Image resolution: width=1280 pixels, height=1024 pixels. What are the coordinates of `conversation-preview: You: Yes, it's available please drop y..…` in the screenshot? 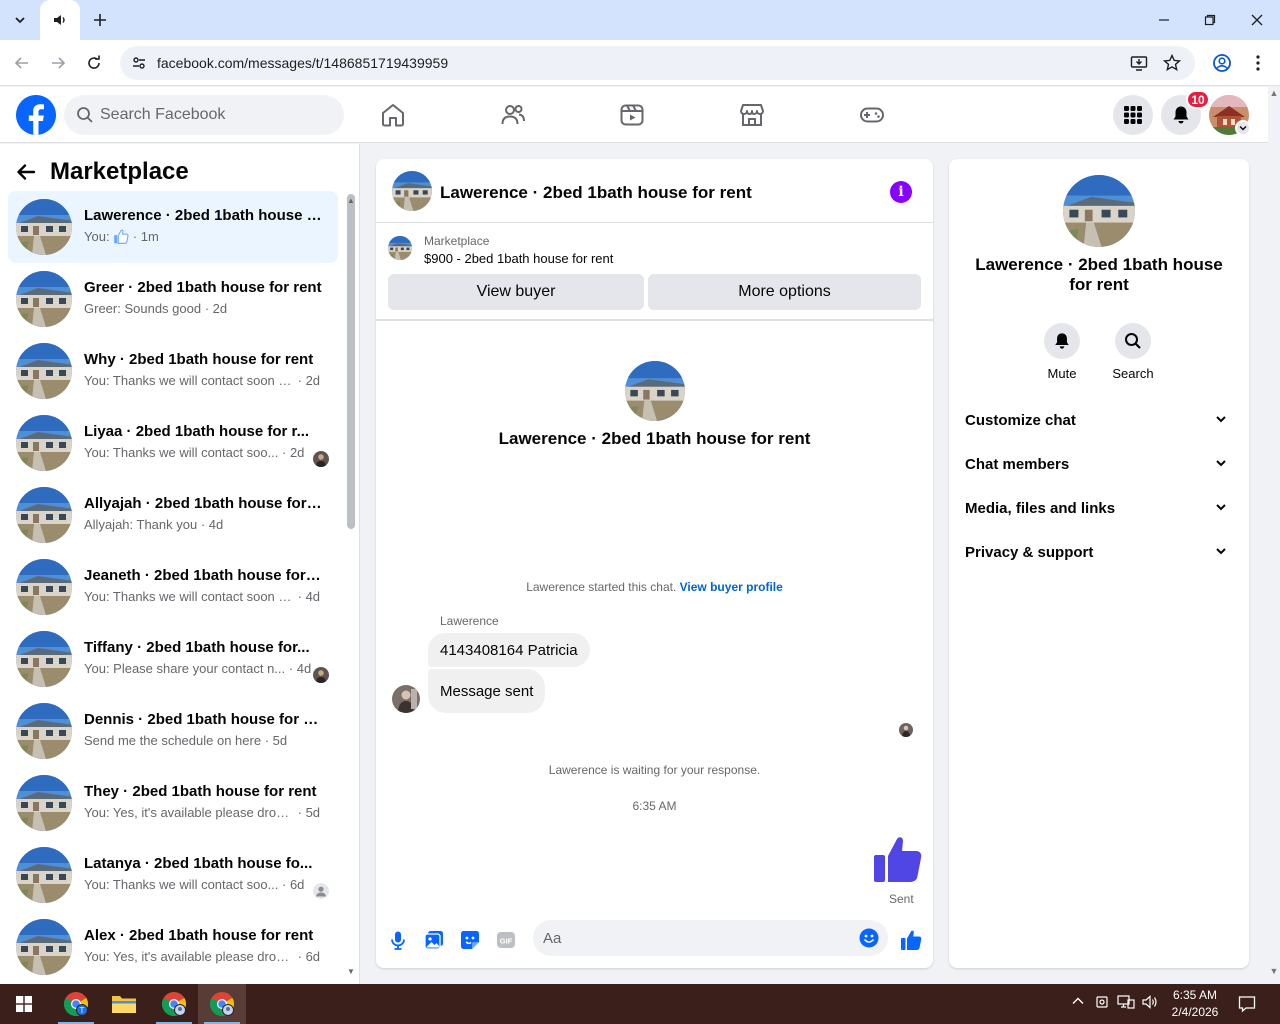 It's located at (202, 812).